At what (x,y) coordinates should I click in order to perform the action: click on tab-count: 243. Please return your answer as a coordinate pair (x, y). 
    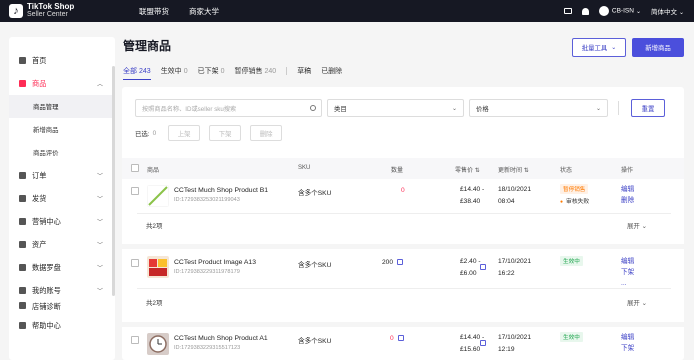
    Looking at the image, I should click on (145, 71).